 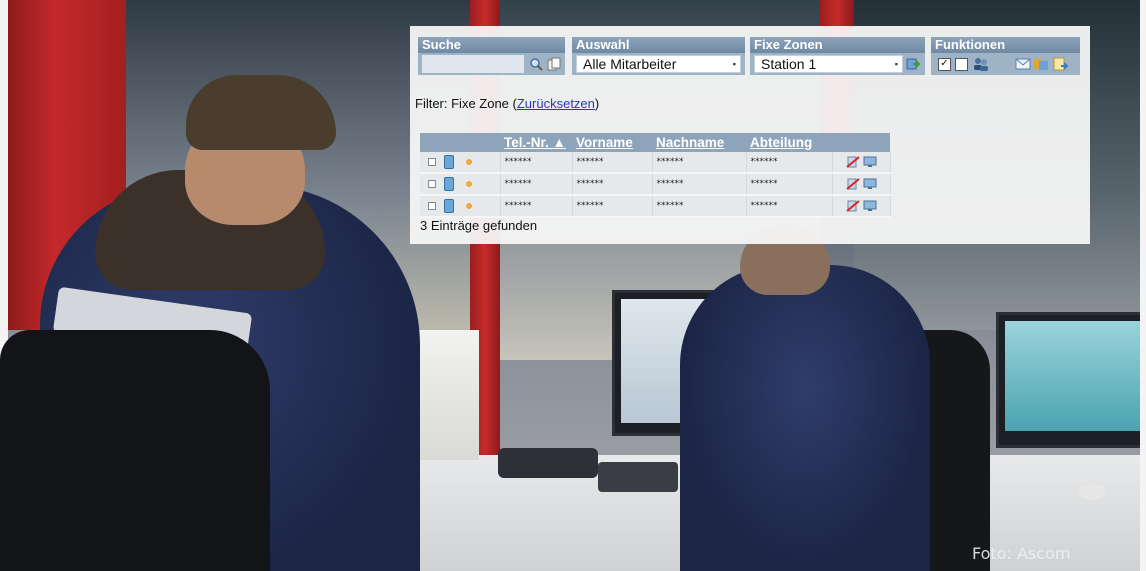 I want to click on copy-icon, so click(x=554, y=64).